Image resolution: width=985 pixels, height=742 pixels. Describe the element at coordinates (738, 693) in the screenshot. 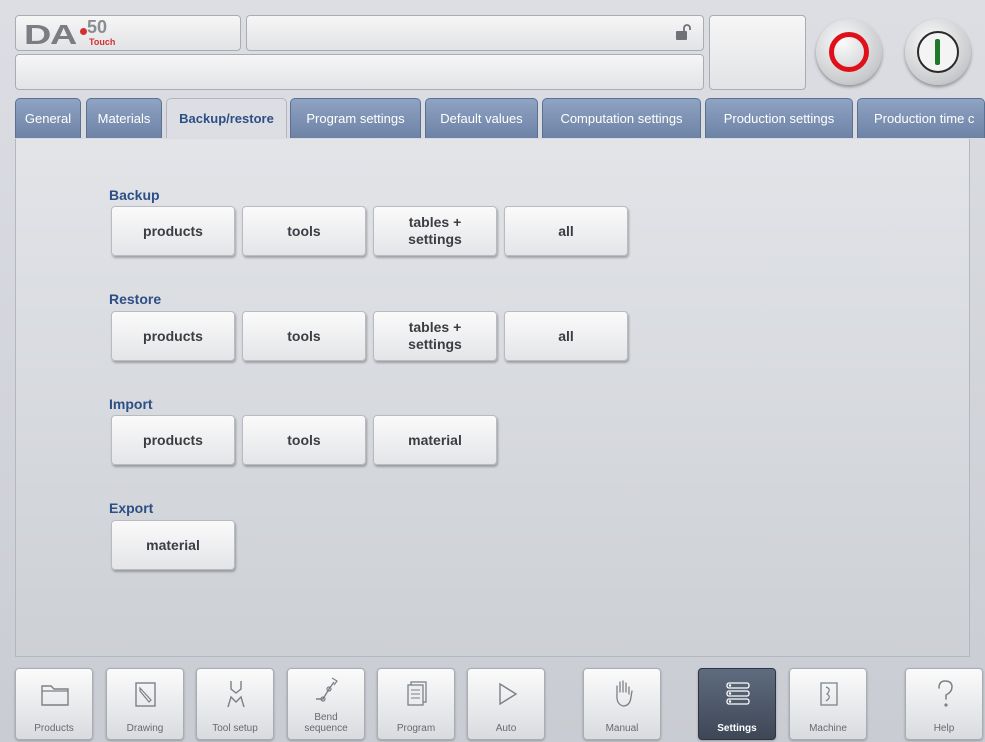

I see `settings-list-icon` at that location.